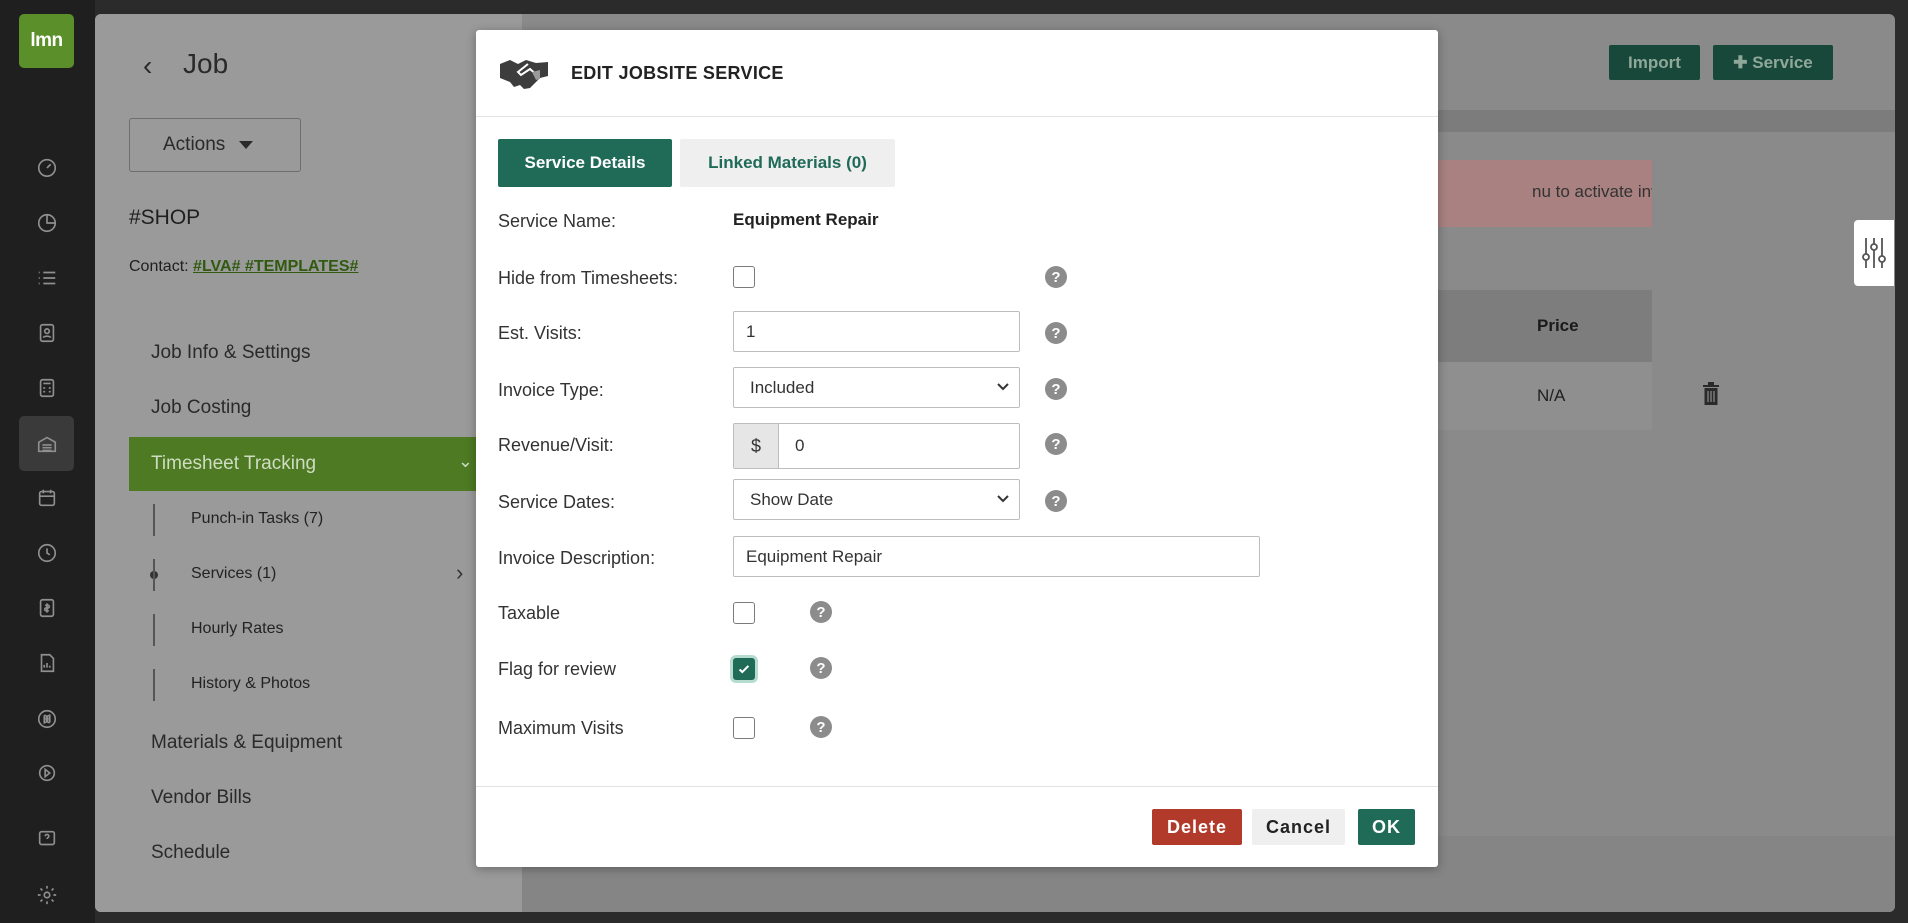 The width and height of the screenshot is (1908, 923). I want to click on nav-schedule: Schedule, so click(190, 853).